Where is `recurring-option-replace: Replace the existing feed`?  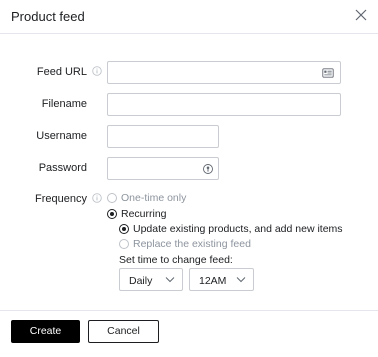
recurring-option-replace: Replace the existing feed is located at coordinates (185, 244).